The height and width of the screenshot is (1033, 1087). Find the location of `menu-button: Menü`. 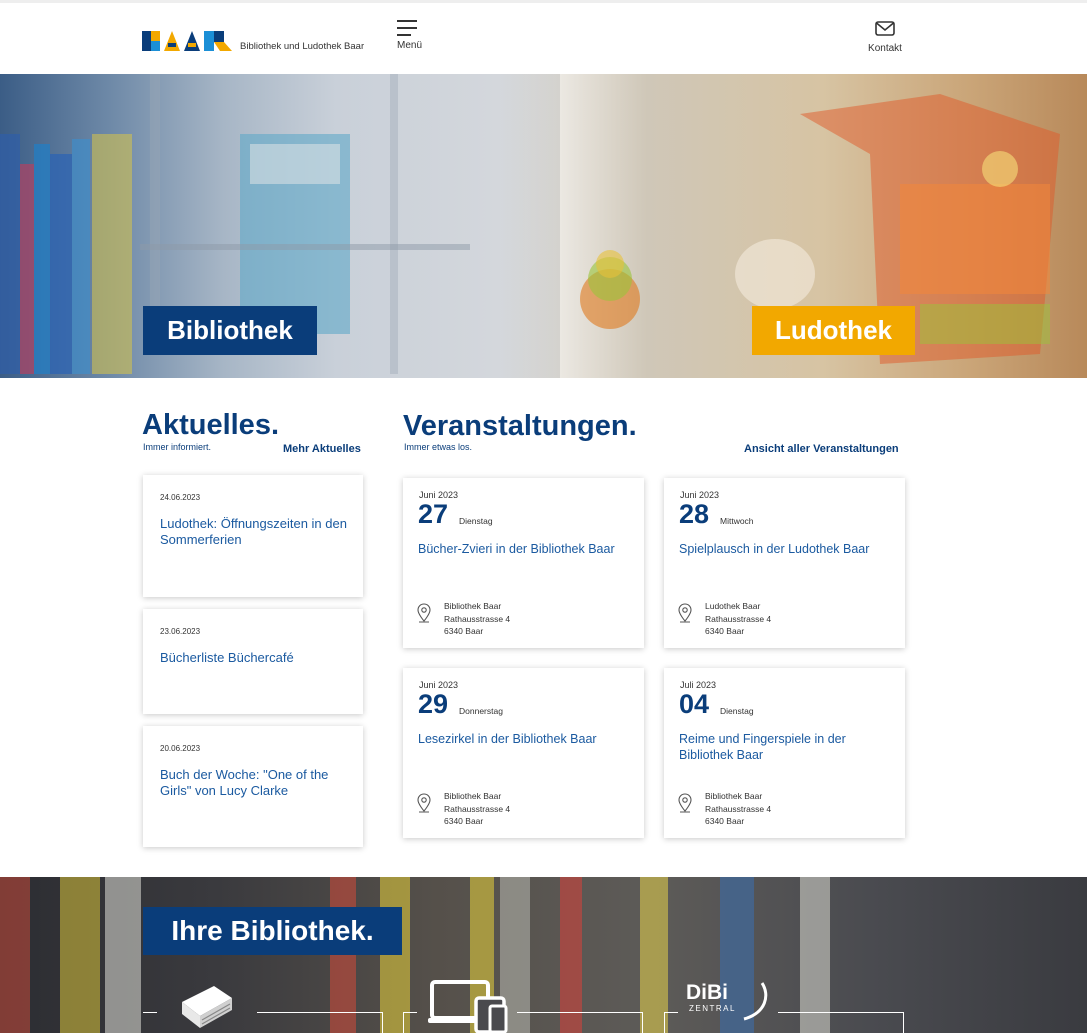

menu-button: Menü is located at coordinates (412, 35).